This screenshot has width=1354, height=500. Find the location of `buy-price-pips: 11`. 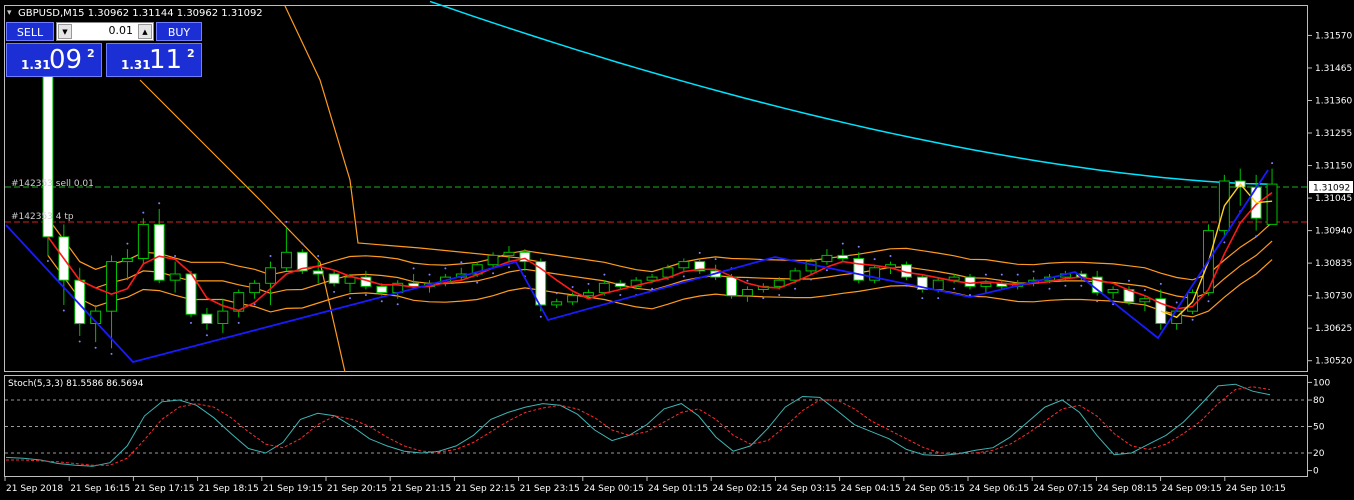

buy-price-pips: 11 is located at coordinates (166, 60).